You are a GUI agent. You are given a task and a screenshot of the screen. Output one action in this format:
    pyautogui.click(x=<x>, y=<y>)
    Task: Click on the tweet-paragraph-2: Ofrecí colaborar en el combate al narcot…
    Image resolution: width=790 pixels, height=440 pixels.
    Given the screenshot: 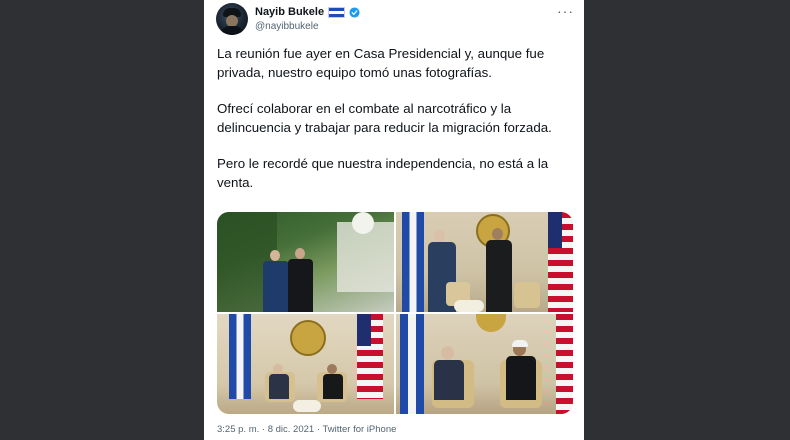 What is the action you would take?
    pyautogui.click(x=384, y=118)
    